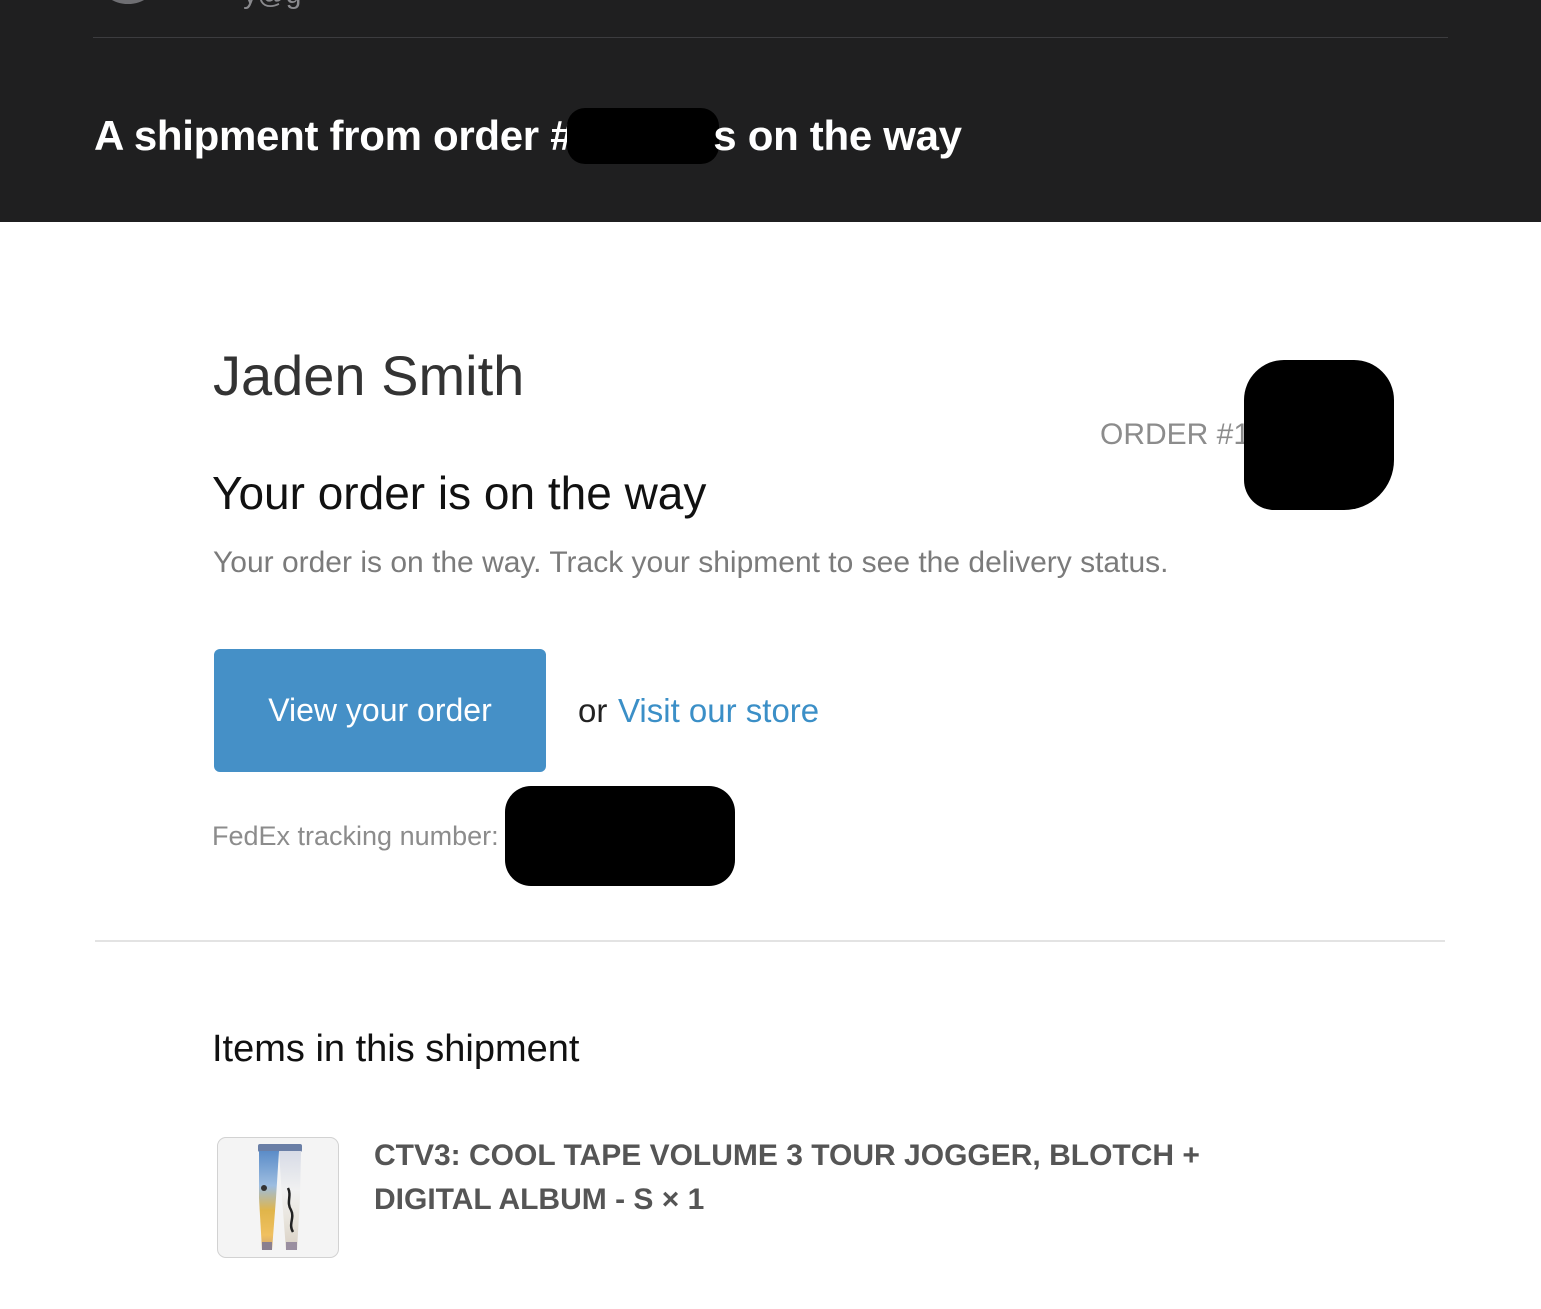 This screenshot has width=1541, height=1309. What do you see at coordinates (334, 135) in the screenshot?
I see `subject-prefix: A shipment from order #` at bounding box center [334, 135].